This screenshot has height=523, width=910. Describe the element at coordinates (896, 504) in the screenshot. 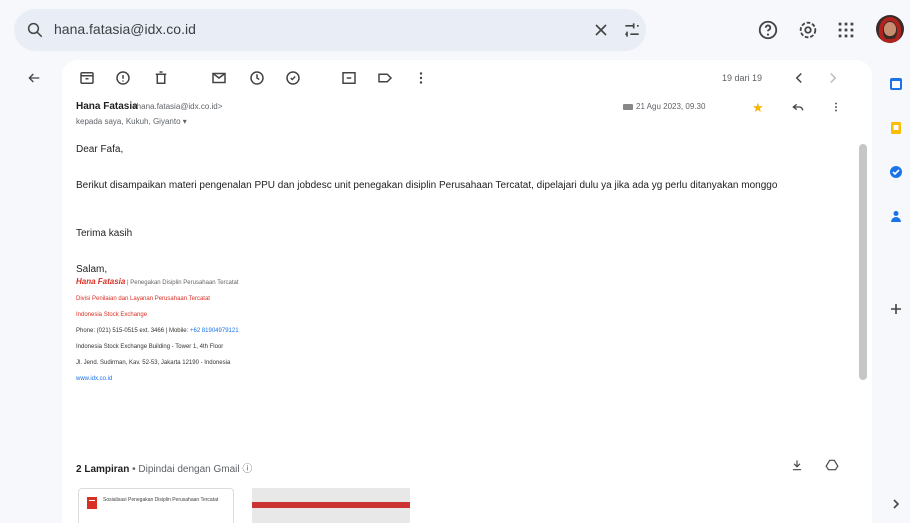

I see `expand-panel-icon` at that location.